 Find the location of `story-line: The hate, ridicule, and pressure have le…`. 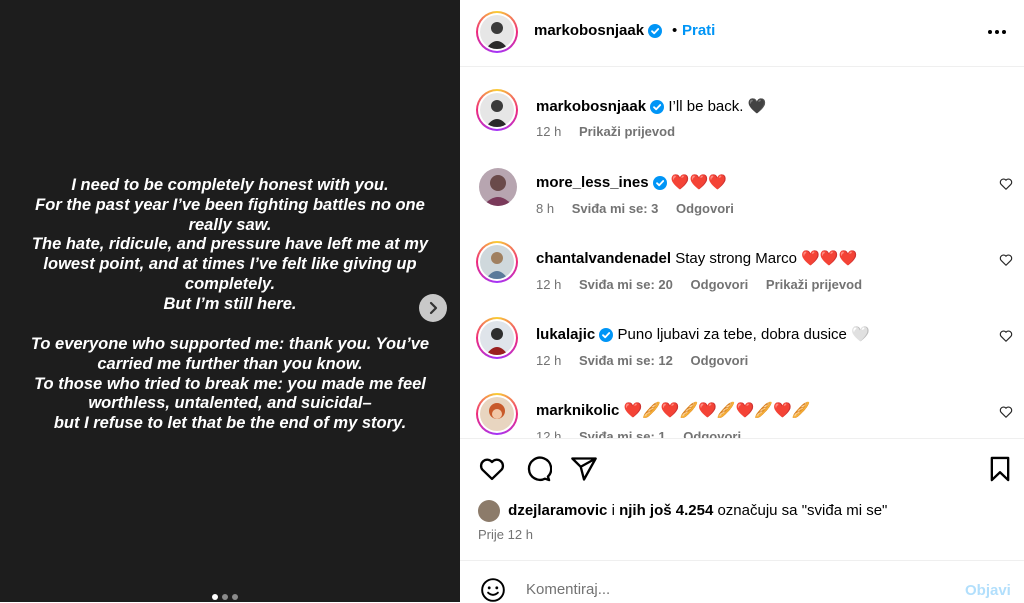

story-line: The hate, ridicule, and pressure have le… is located at coordinates (230, 244).